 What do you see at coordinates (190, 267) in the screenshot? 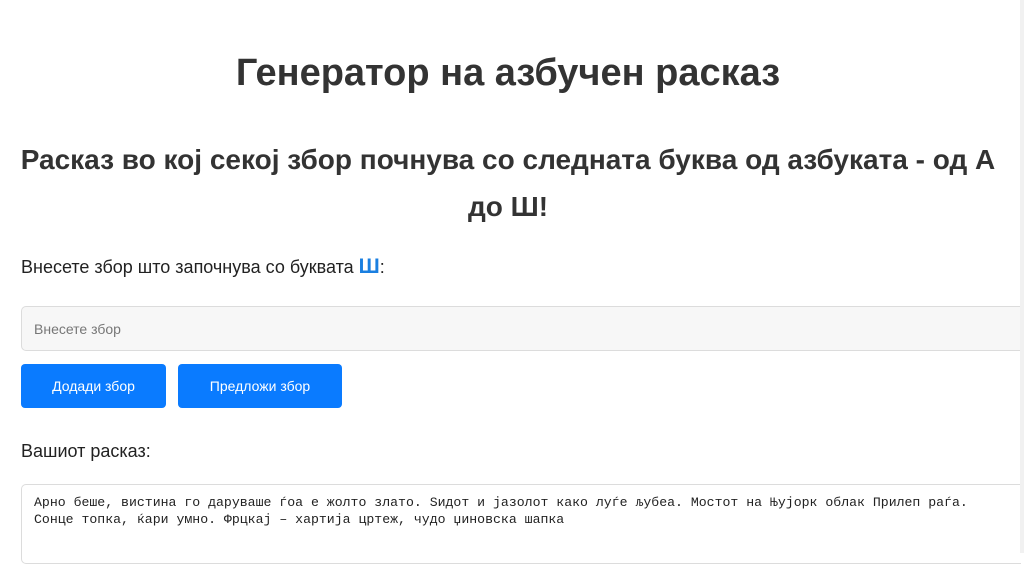
I see `word-prompt-text: Внесете збор што започнува со буквата` at bounding box center [190, 267].